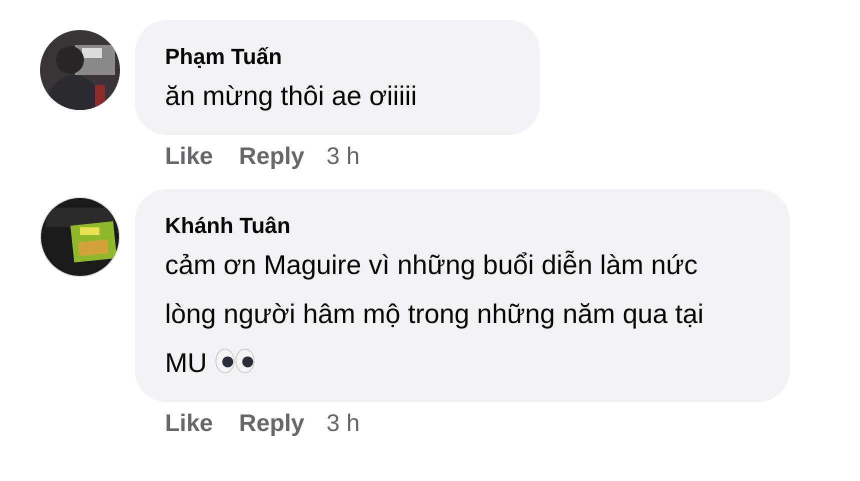 This screenshot has height=481, width=860. I want to click on eyes-icon, so click(235, 361).